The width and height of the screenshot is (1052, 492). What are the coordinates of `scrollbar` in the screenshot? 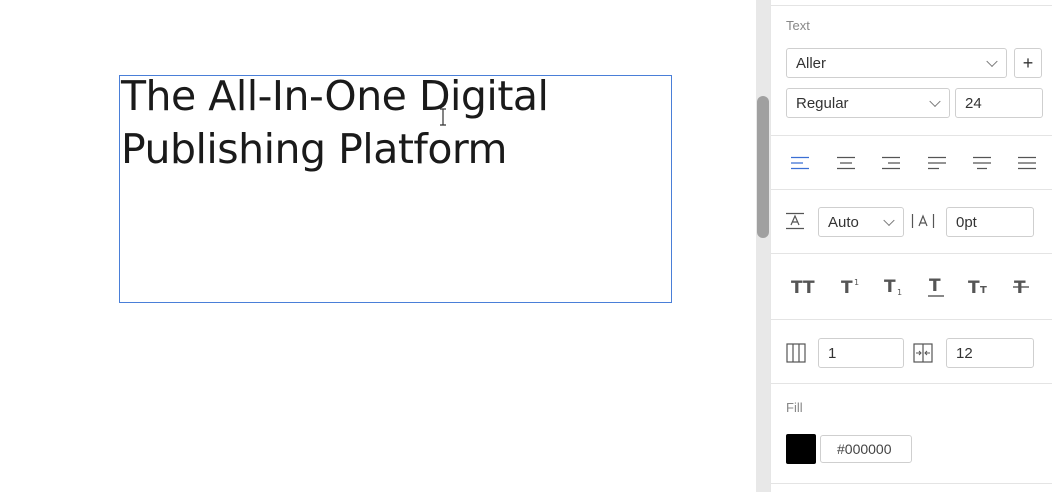 It's located at (763, 246).